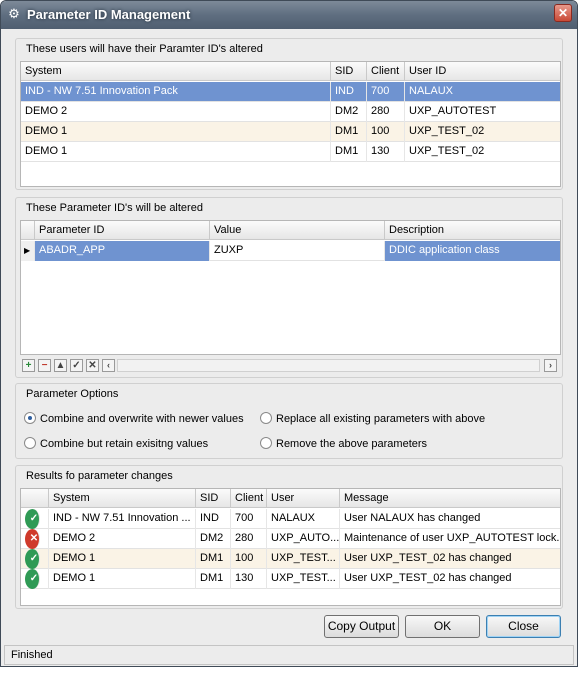  I want to click on cell-status: ✓, so click(35, 579).